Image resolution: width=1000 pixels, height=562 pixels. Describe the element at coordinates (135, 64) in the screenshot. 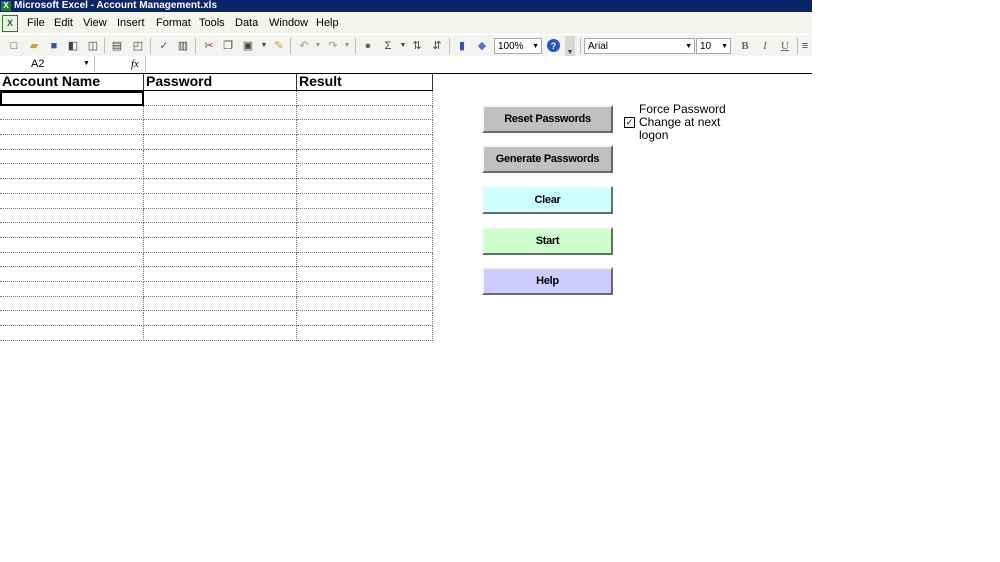

I see `insert-function-icon: fx` at that location.